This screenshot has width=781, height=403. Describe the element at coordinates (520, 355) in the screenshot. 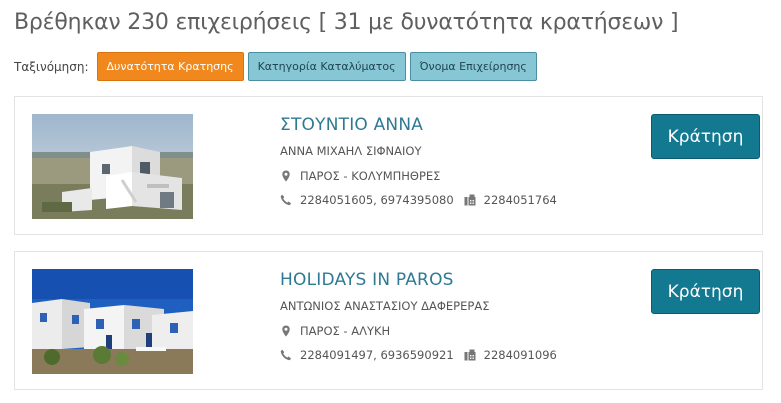

I see `fax-number: 2284091096` at that location.